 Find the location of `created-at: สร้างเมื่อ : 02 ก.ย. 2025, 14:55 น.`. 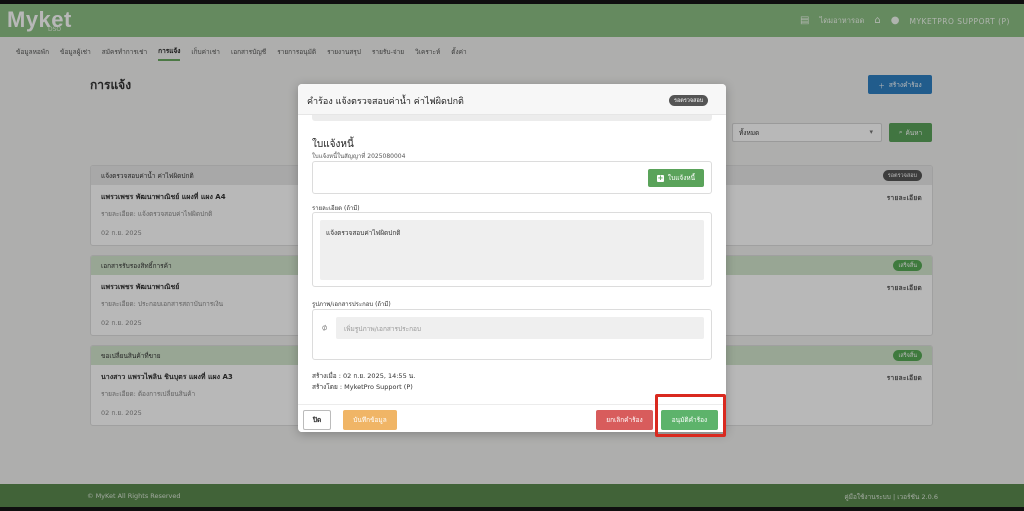

created-at: สร้างเมื่อ : 02 ก.ย. 2025, 14:55 น. is located at coordinates (364, 376).